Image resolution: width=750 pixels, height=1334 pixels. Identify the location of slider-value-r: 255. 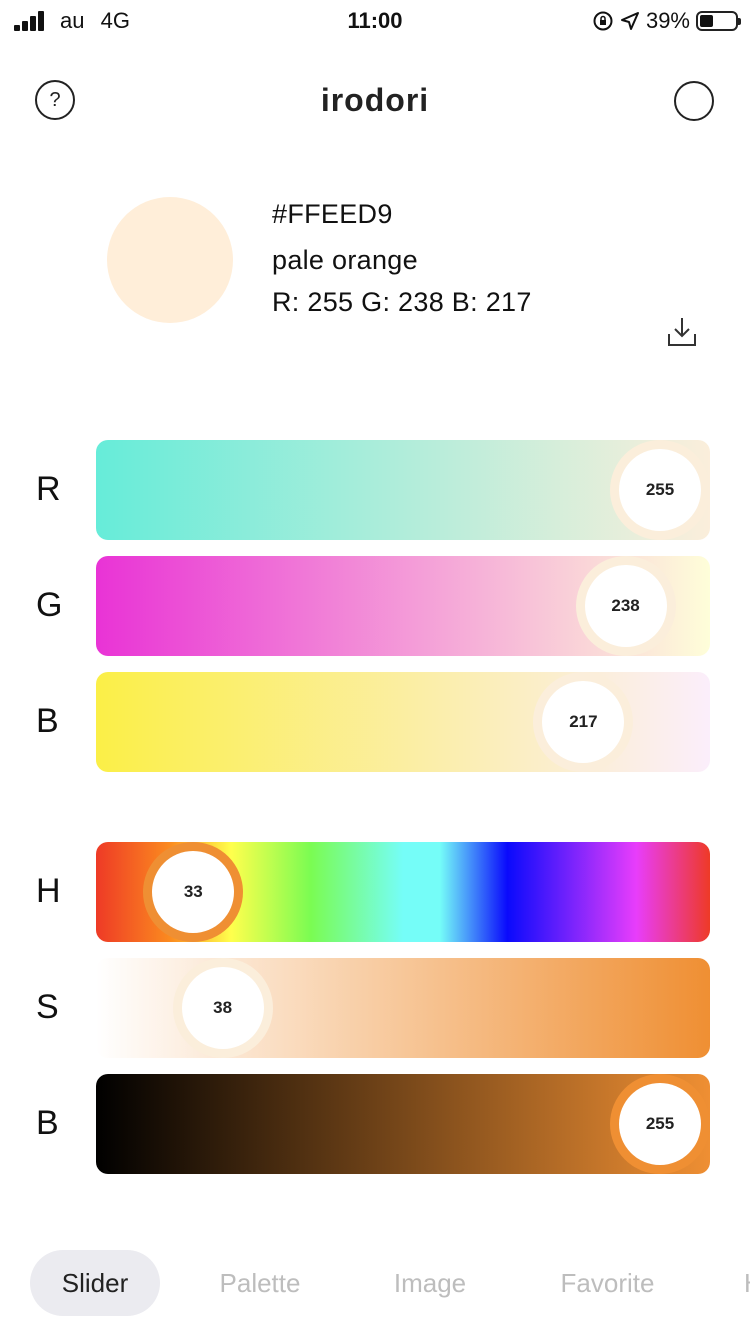
(660, 490).